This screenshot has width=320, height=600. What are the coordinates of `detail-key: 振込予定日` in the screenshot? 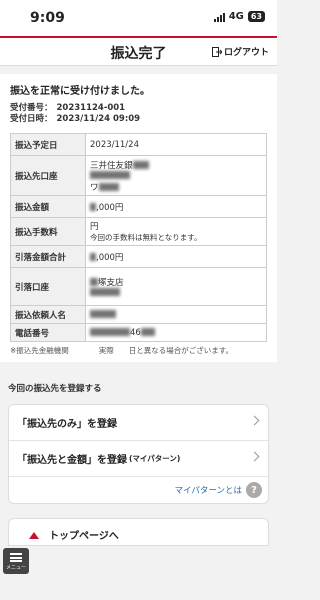 It's located at (48, 144).